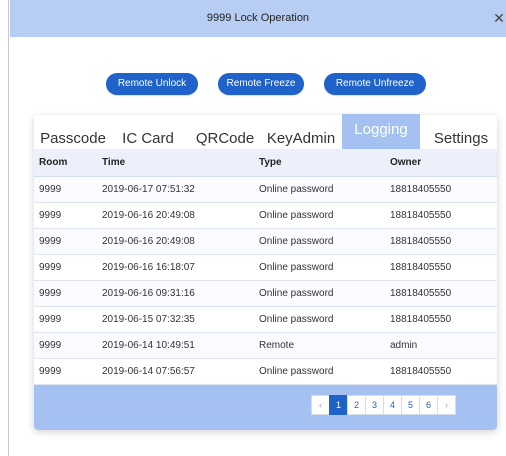 This screenshot has width=506, height=456. Describe the element at coordinates (381, 131) in the screenshot. I see `tab-logging: Logging` at that location.